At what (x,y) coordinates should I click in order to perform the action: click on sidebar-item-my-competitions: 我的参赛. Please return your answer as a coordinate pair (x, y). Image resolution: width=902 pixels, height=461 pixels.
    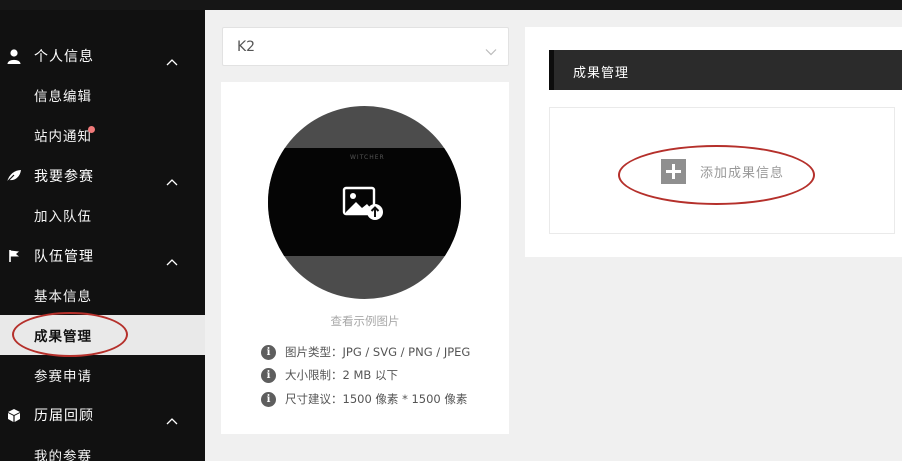
    Looking at the image, I should click on (102, 448).